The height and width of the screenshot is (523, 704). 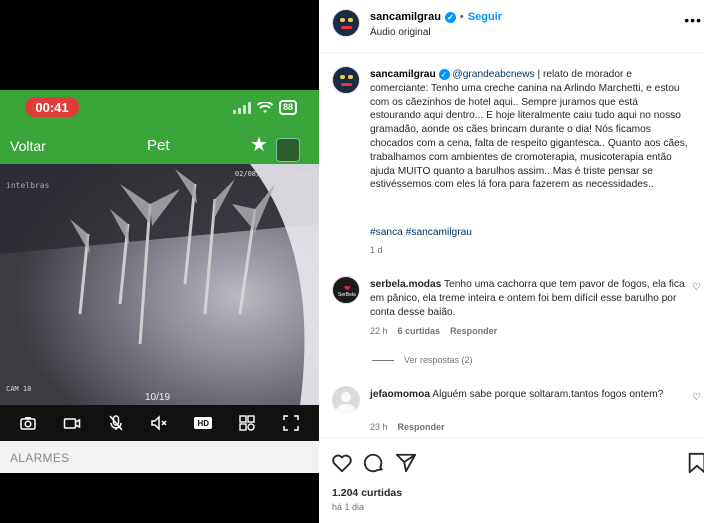 I want to click on caption-time: 1 d, so click(x=376, y=250).